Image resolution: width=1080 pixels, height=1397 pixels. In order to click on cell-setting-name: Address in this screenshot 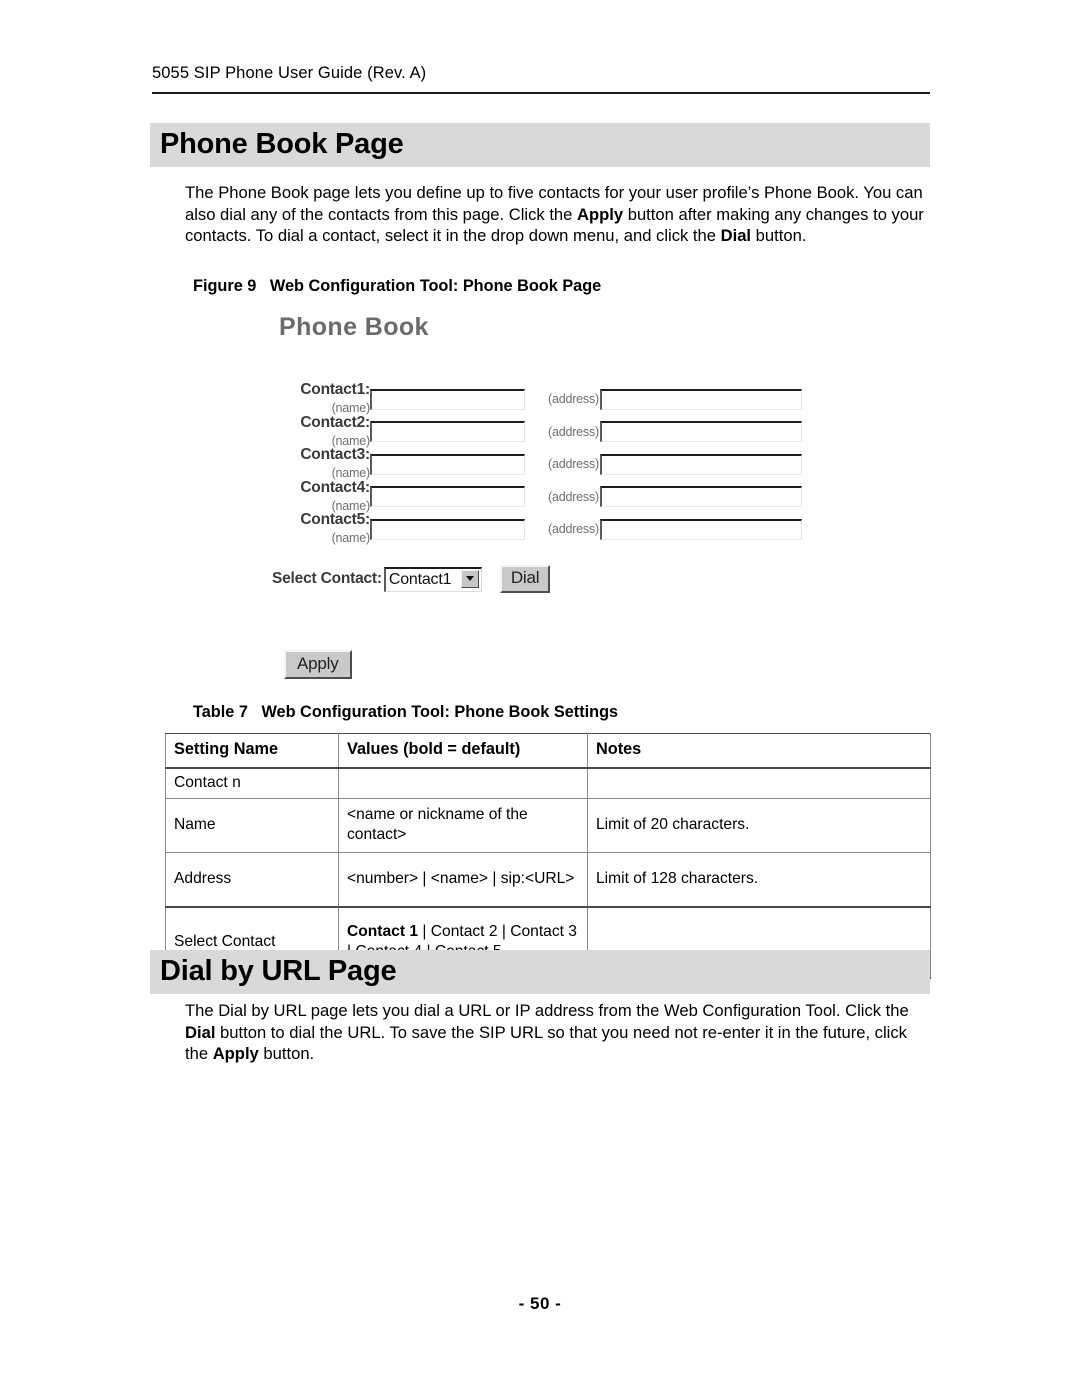, I will do `click(252, 879)`.